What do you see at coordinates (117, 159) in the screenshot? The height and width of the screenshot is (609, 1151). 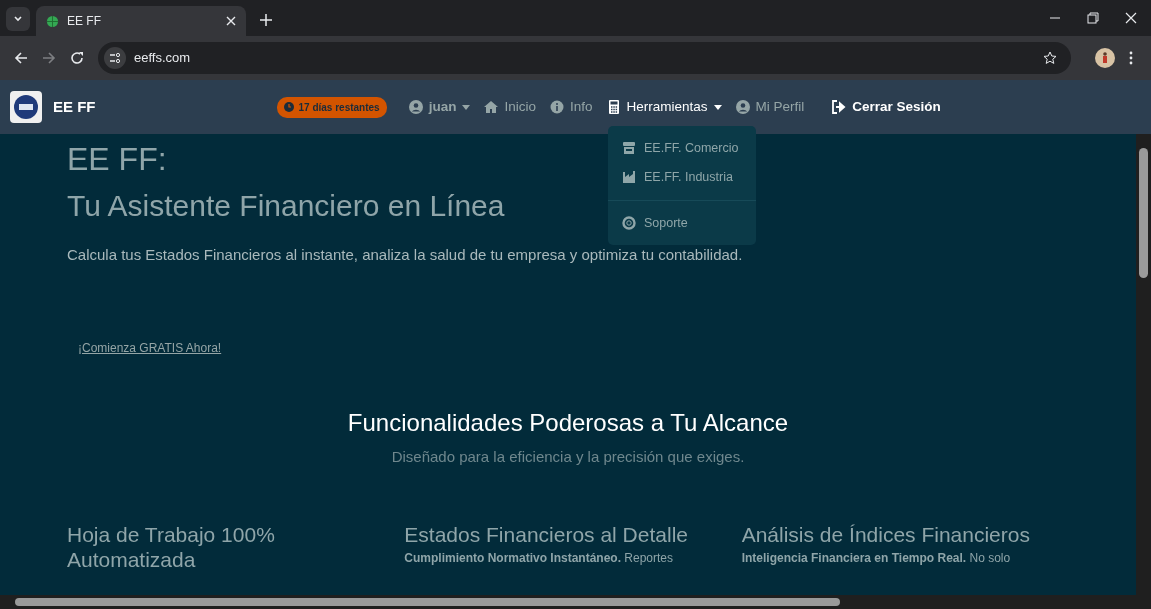 I see `hero-title: EE FF:` at bounding box center [117, 159].